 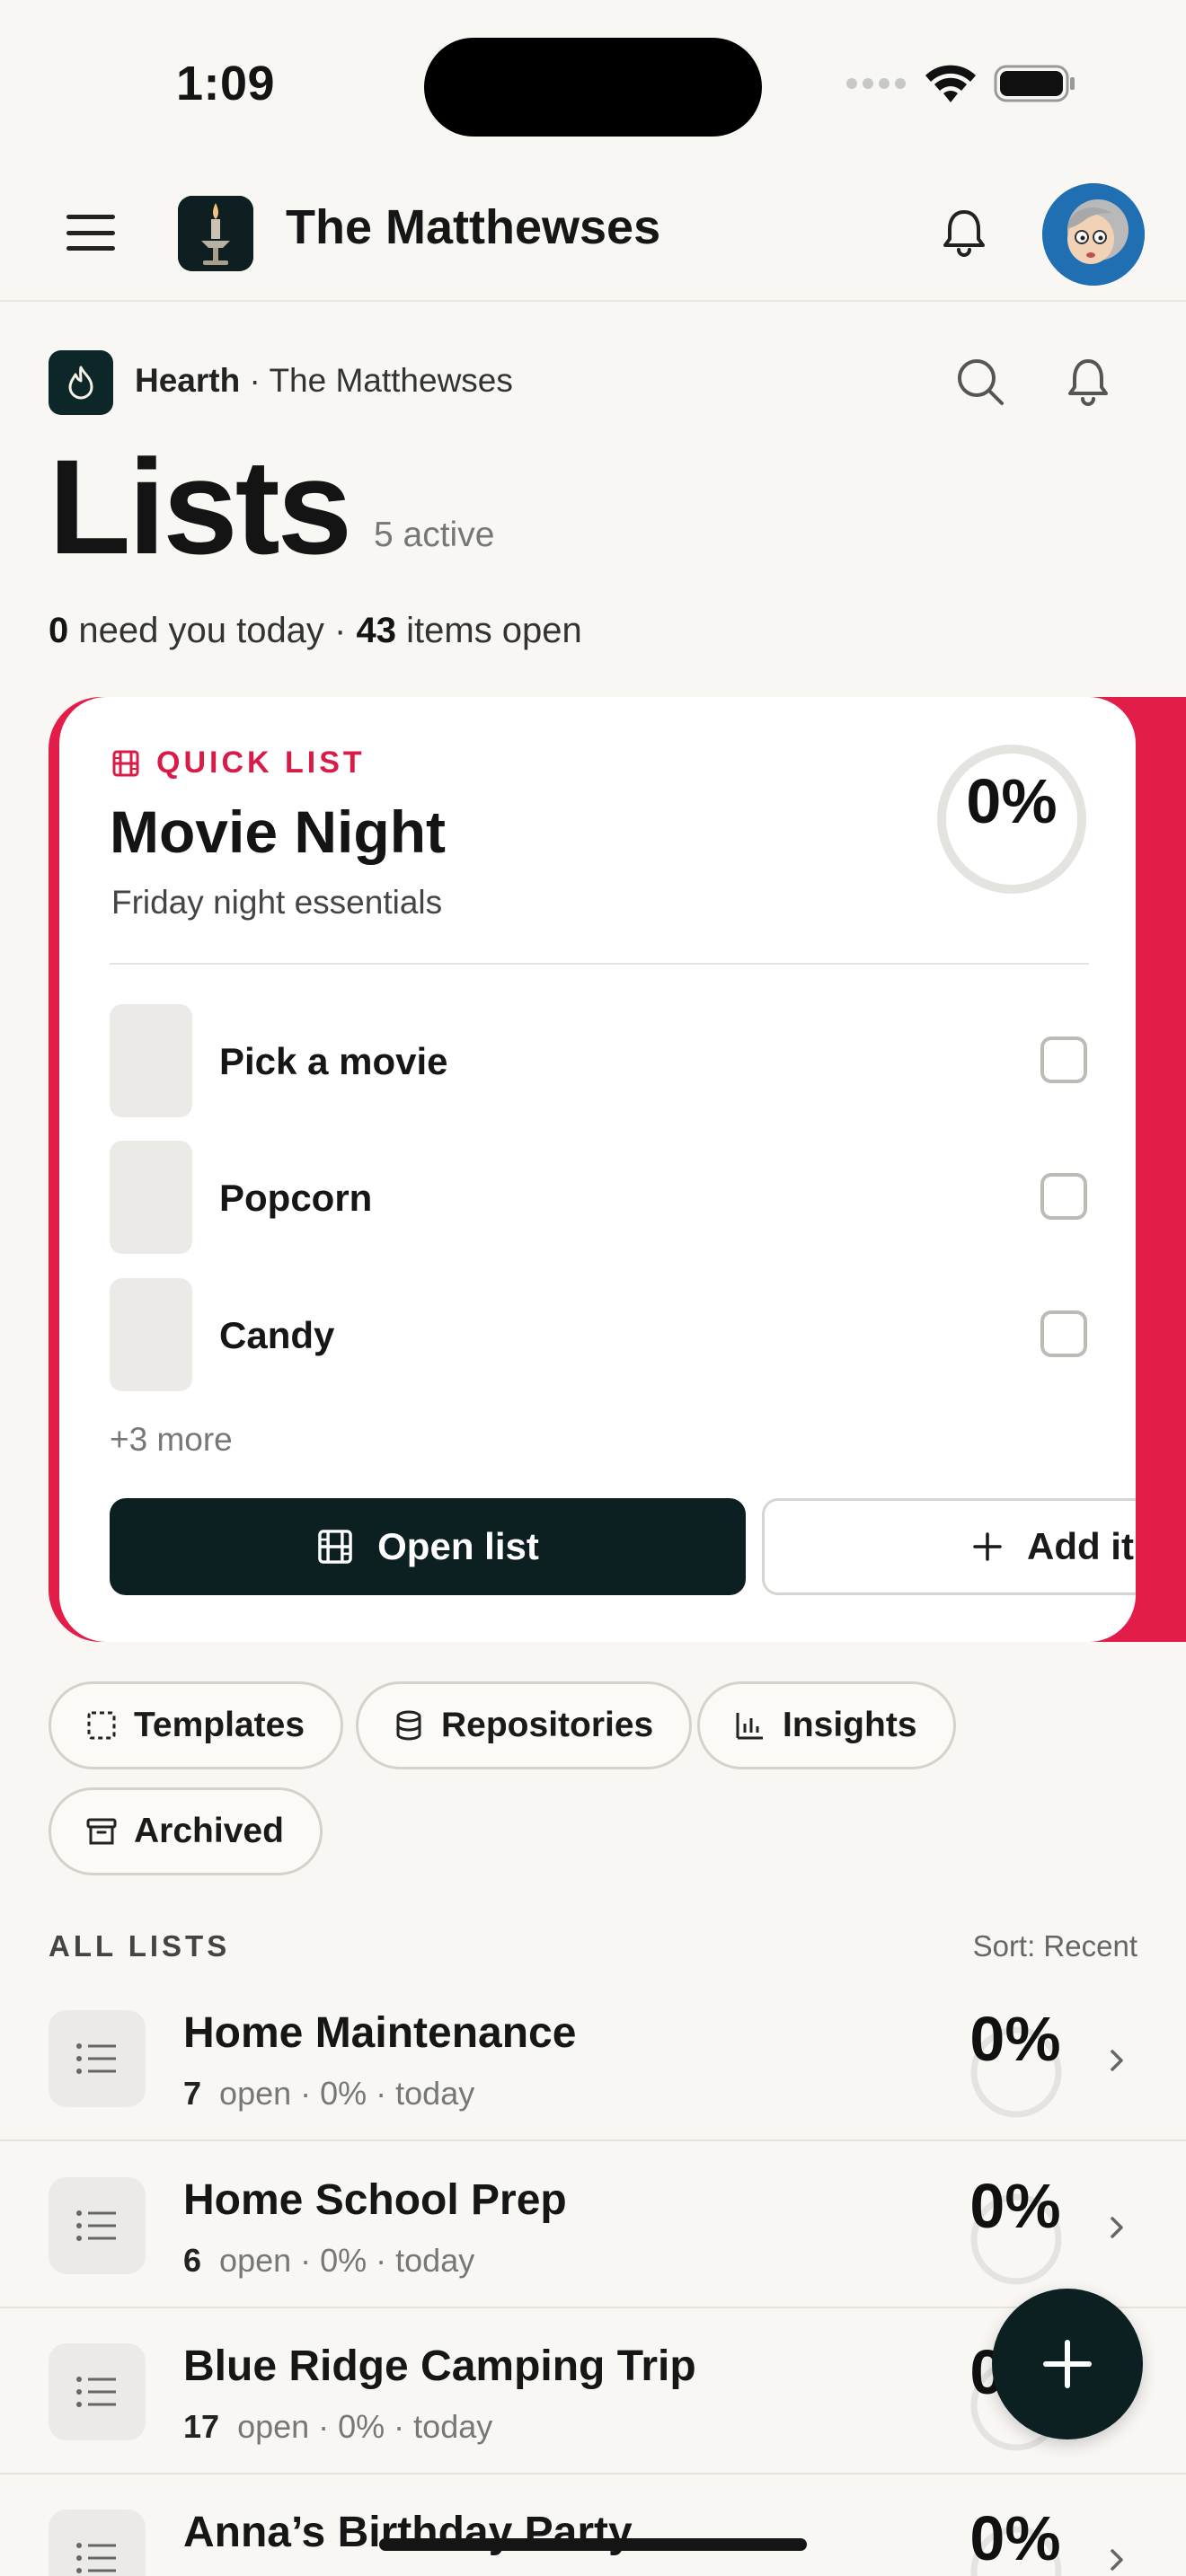 What do you see at coordinates (593, 2544) in the screenshot?
I see `home-indicator` at bounding box center [593, 2544].